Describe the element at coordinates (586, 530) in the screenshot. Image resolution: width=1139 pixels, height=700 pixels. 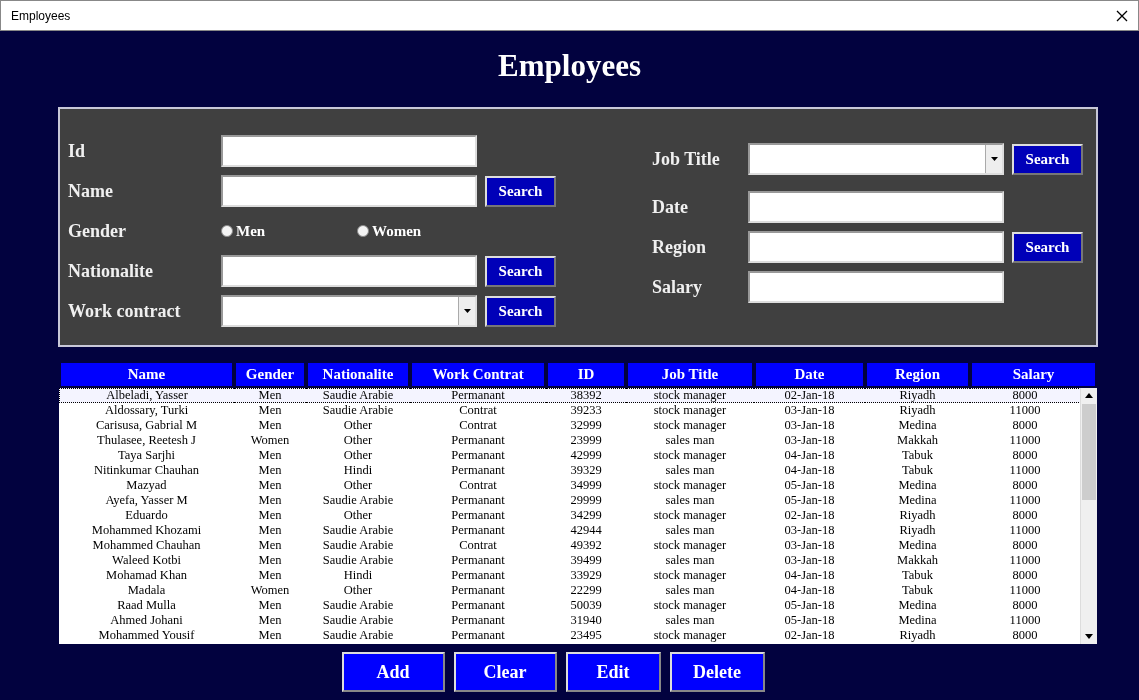
I see `table-cell-text: 42944` at that location.